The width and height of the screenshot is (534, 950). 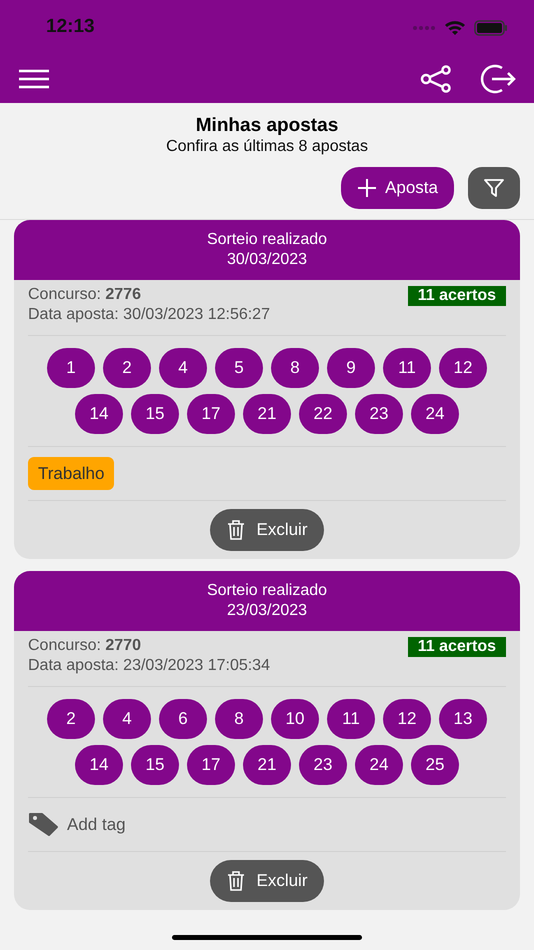 I want to click on logout-icon, so click(x=498, y=79).